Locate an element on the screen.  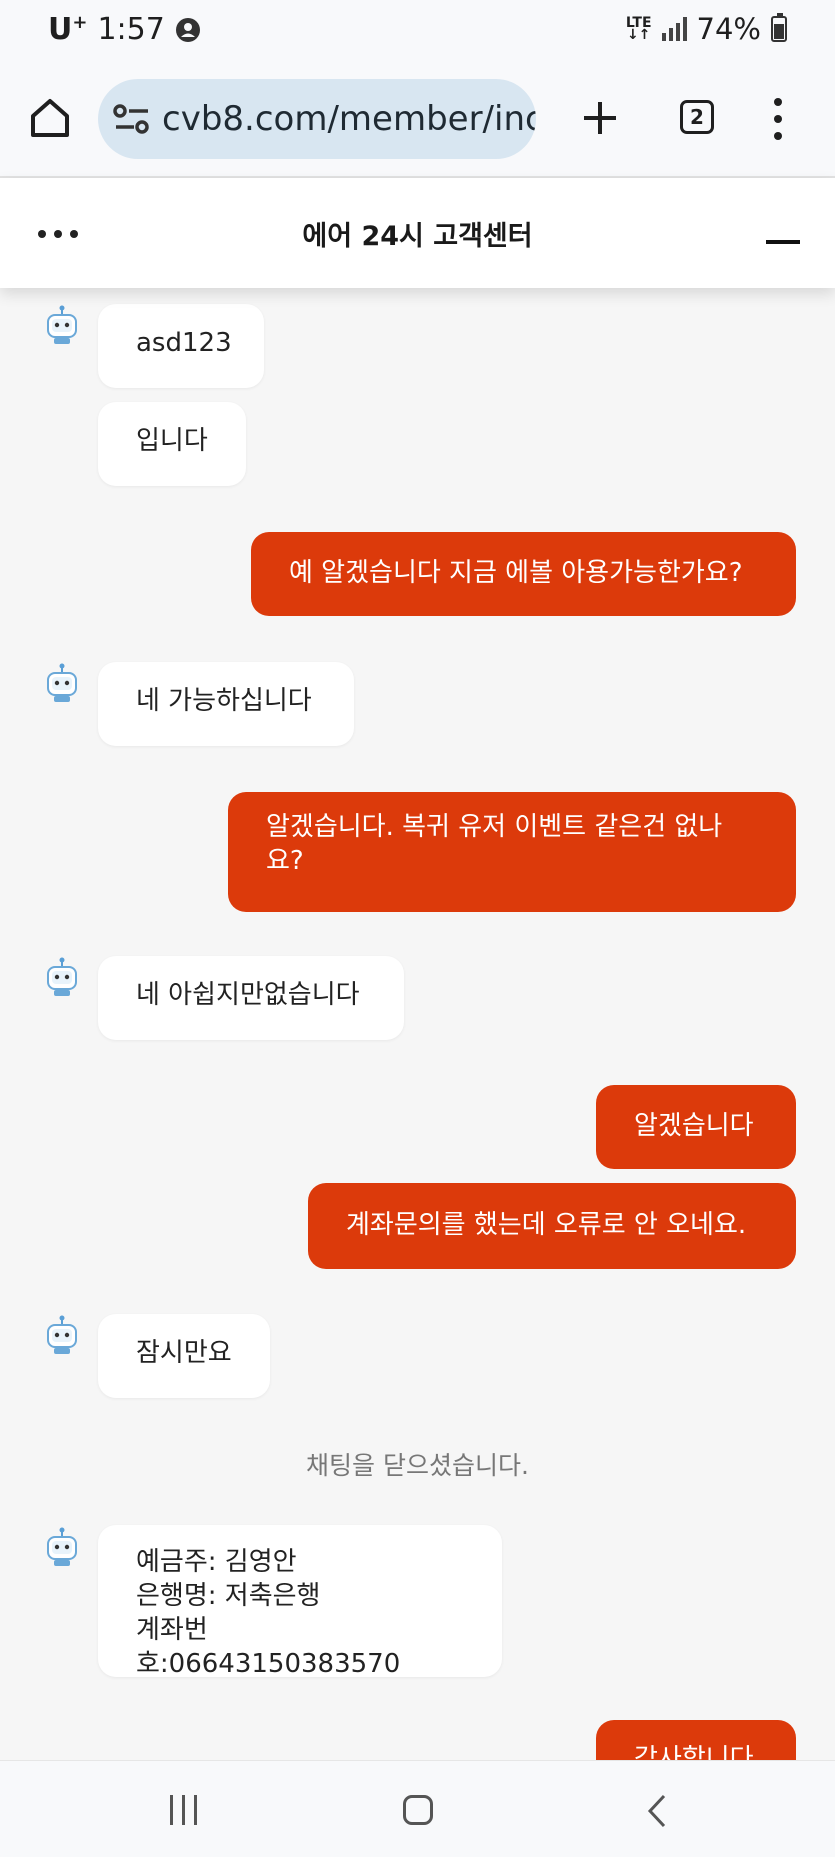
message-line: 알겠습니다. 복귀 유저 이벤트 같은건 없나 is located at coordinates (494, 827).